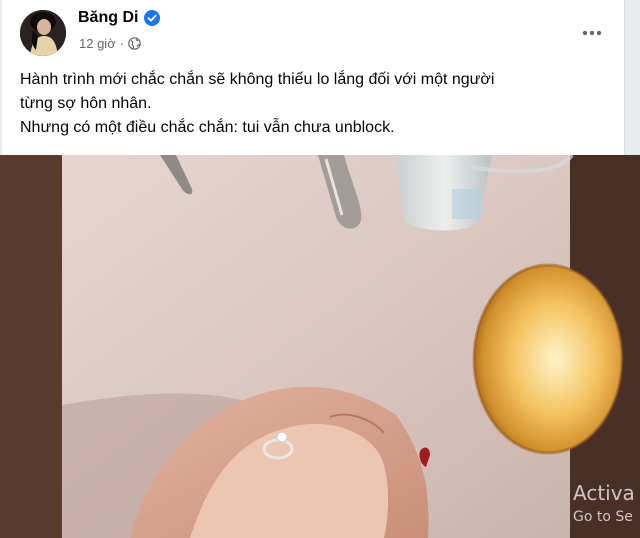 This screenshot has height=538, width=640. What do you see at coordinates (604, 493) in the screenshot?
I see `watermark-line-1: Activa` at bounding box center [604, 493].